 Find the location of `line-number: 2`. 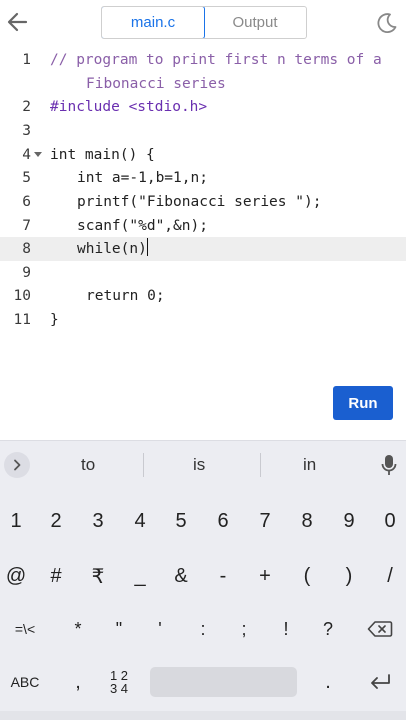

line-number: 2 is located at coordinates (26, 107).